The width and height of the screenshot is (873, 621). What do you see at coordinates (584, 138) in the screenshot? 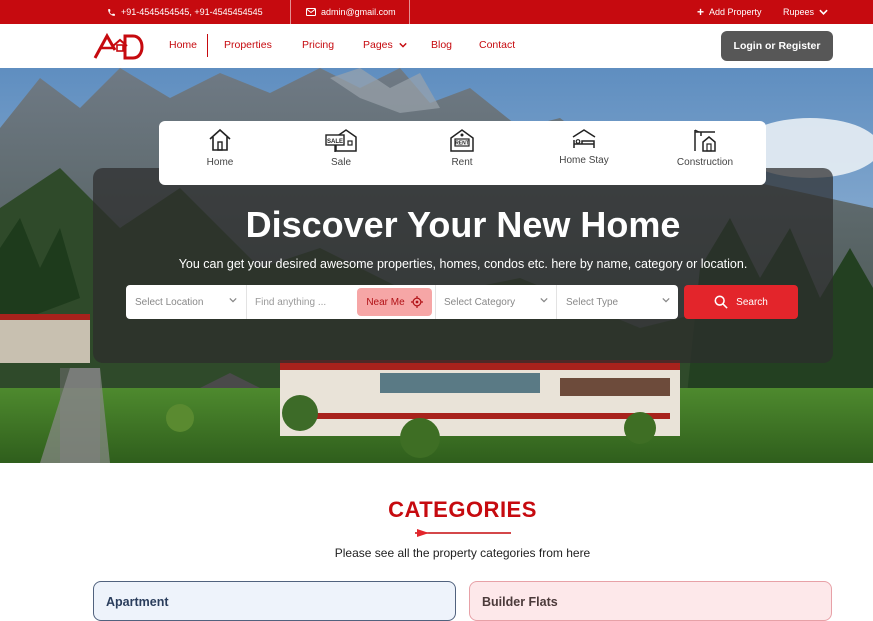
I see `bed-house-icon` at bounding box center [584, 138].